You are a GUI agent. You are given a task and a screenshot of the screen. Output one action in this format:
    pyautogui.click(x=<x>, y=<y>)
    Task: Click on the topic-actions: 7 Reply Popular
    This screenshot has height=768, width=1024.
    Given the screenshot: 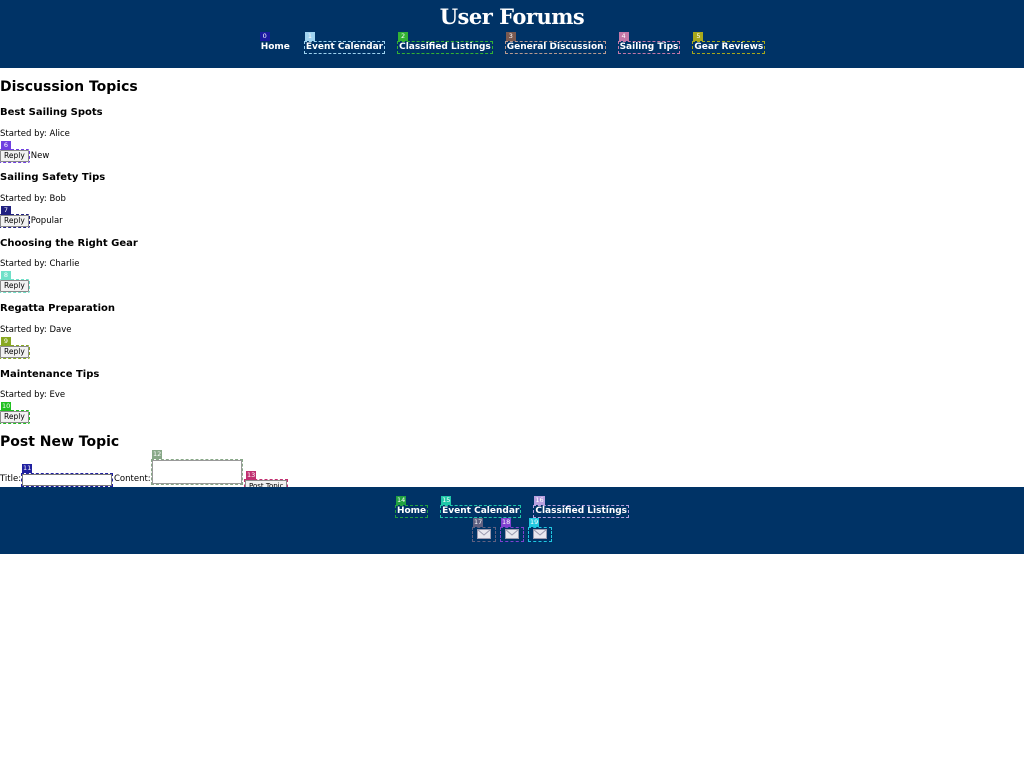 What is the action you would take?
    pyautogui.click(x=31, y=216)
    